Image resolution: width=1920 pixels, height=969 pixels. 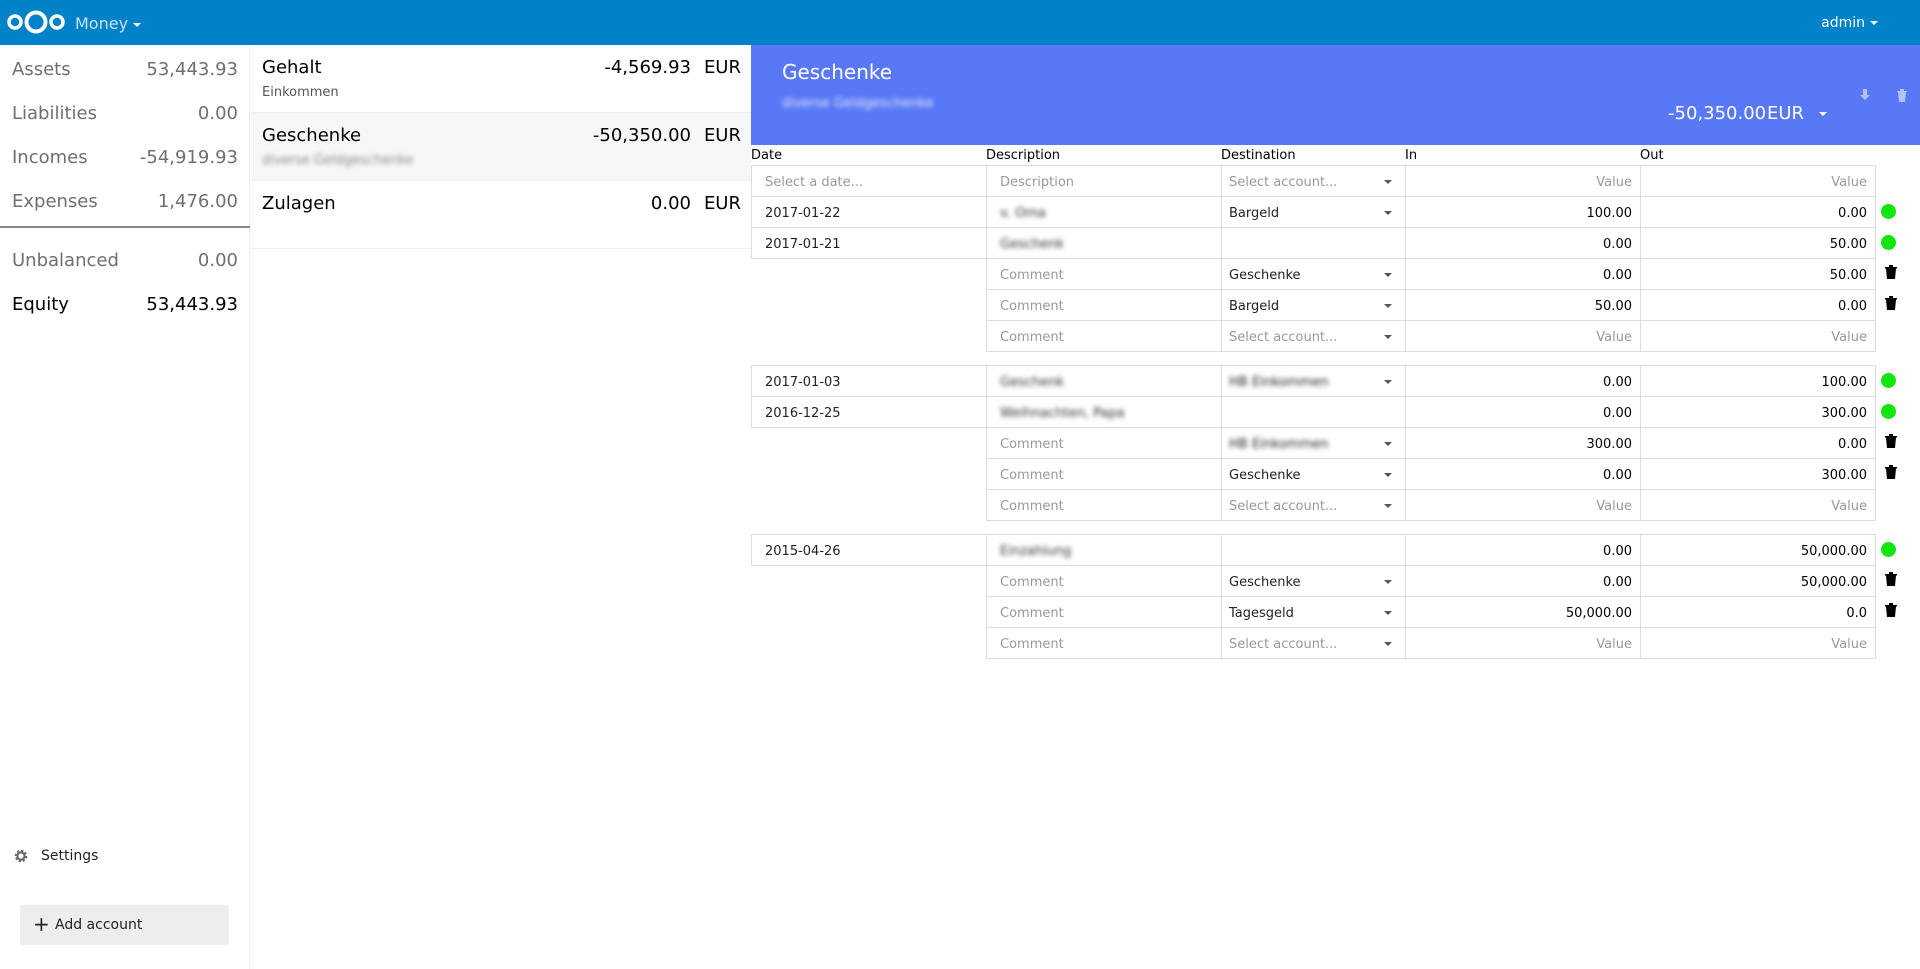 I want to click on account-balance: 0.00, so click(x=670, y=203).